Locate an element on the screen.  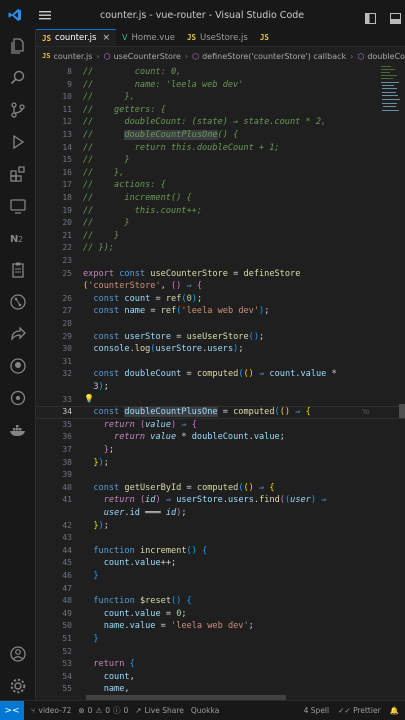
code-line: // this.count++; is located at coordinates (142, 211).